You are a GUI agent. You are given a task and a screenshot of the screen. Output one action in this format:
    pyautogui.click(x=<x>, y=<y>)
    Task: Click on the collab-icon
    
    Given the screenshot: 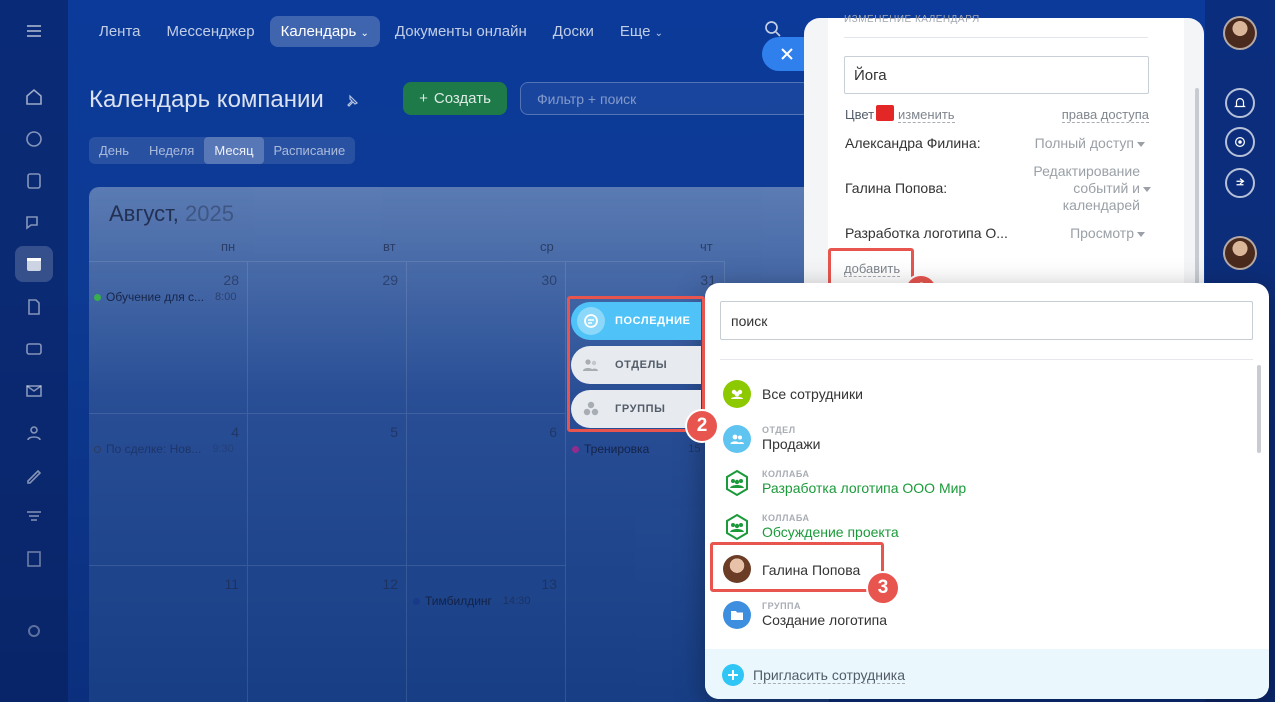 What is the action you would take?
    pyautogui.click(x=737, y=483)
    